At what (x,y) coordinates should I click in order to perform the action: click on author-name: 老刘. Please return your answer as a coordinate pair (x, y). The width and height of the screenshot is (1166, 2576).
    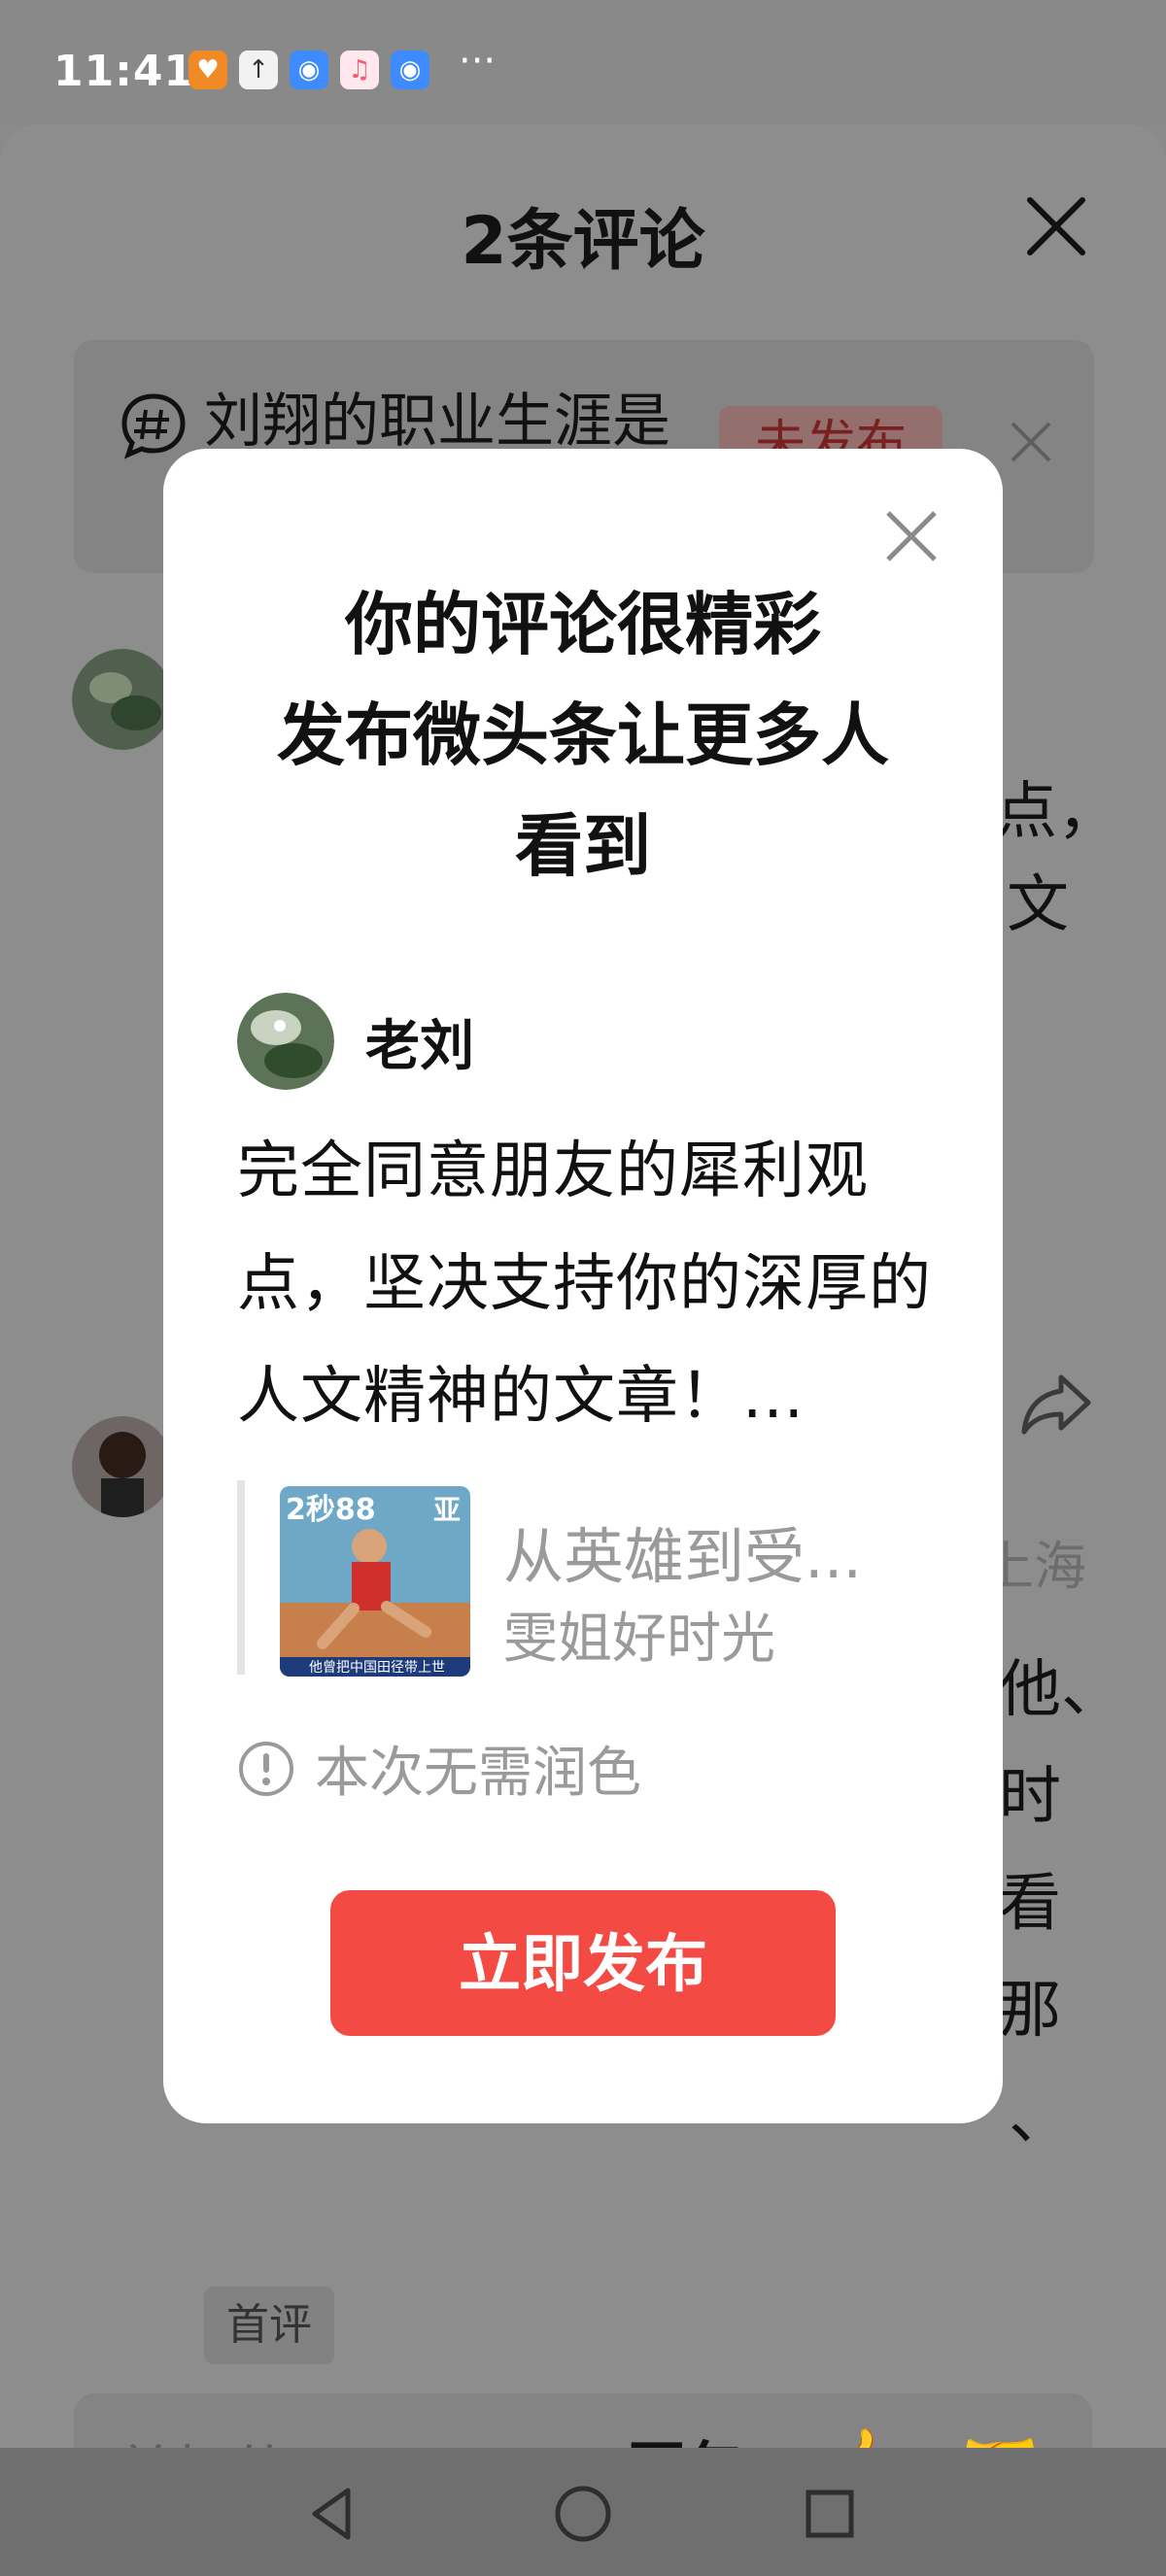
    Looking at the image, I should click on (419, 1046).